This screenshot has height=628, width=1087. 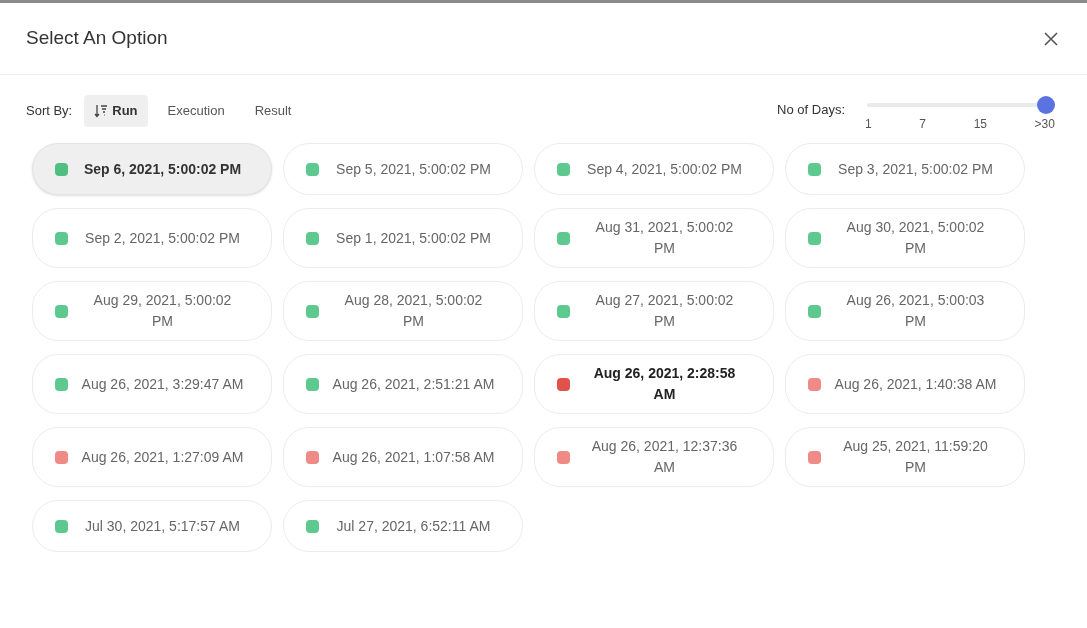 I want to click on timestamp-option: Sep 4, 2021, 5:00:02 PM, so click(x=654, y=169).